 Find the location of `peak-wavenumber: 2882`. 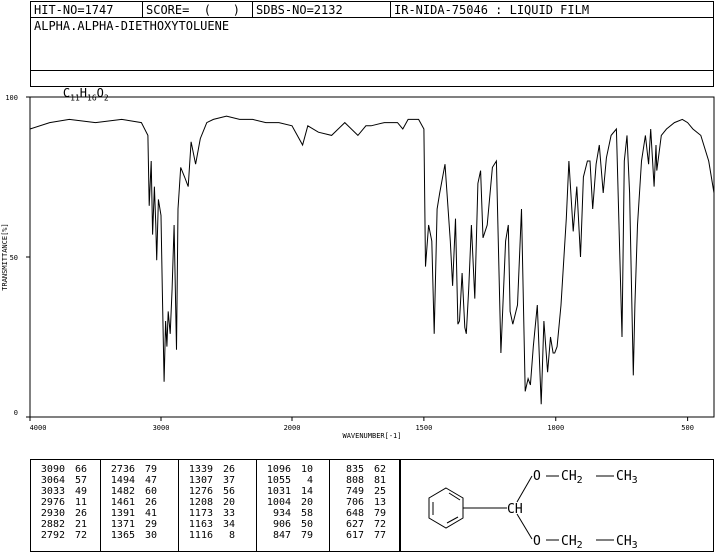

peak-wavenumber: 2882 is located at coordinates (52, 524).